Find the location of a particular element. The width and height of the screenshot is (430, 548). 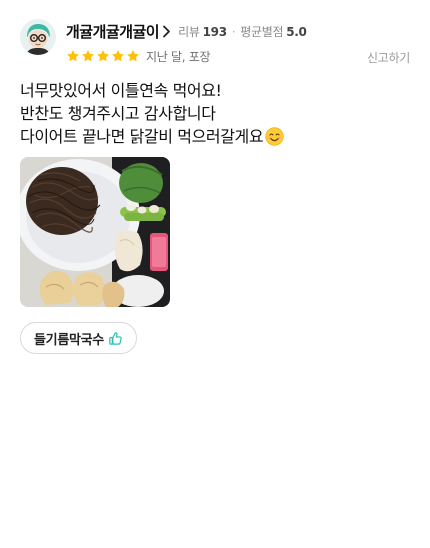

review-text-line-with-emoji: 다이어트 끝나면 닭갈비 먹으러갈게요 is located at coordinates (215, 136).